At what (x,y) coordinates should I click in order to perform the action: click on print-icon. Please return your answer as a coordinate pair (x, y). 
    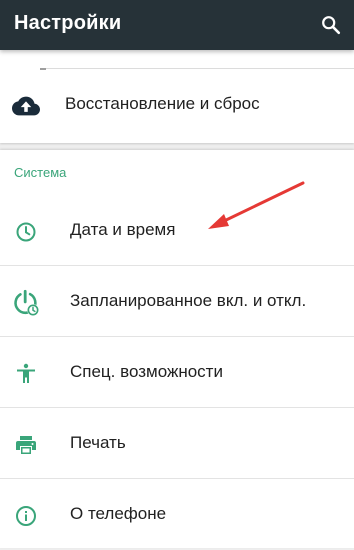
    Looking at the image, I should click on (26, 445).